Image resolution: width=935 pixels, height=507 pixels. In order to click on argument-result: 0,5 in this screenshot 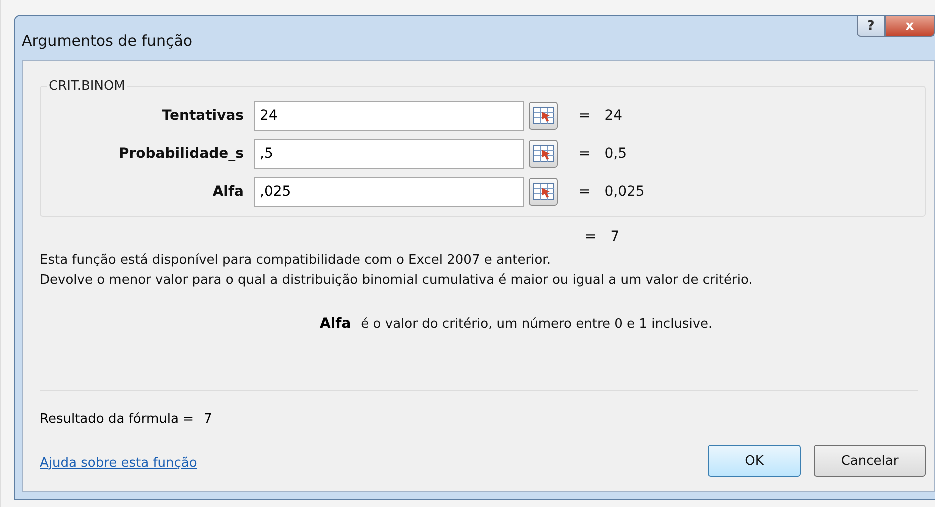, I will do `click(615, 154)`.